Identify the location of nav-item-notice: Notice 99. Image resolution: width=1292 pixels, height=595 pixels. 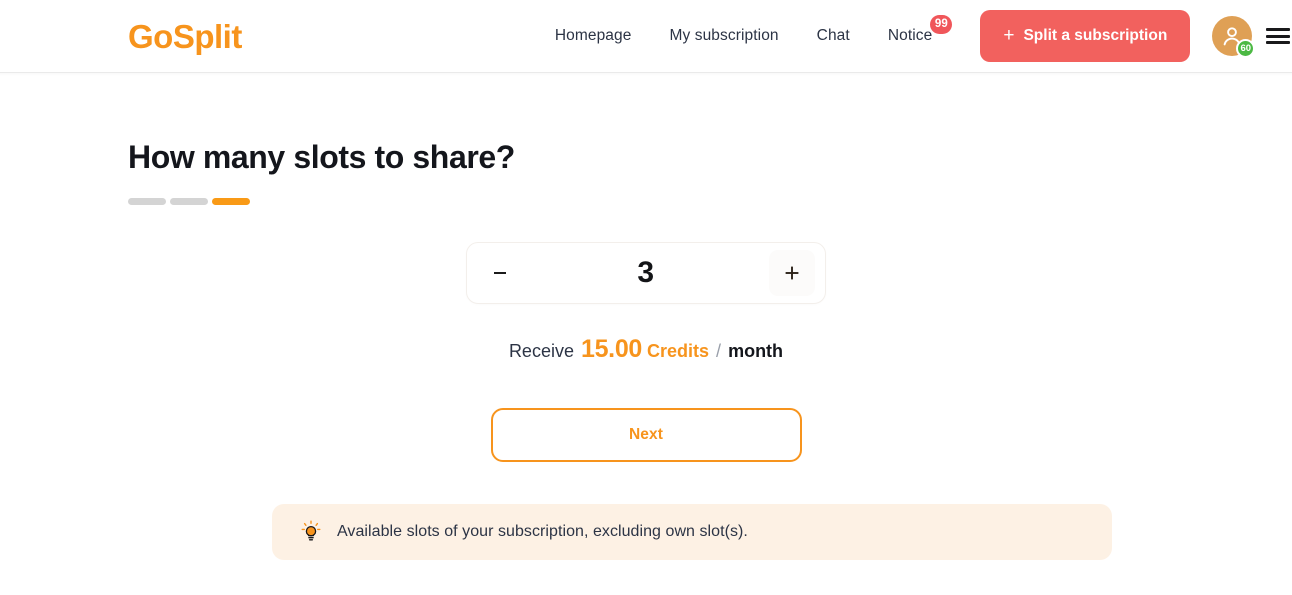
(920, 30).